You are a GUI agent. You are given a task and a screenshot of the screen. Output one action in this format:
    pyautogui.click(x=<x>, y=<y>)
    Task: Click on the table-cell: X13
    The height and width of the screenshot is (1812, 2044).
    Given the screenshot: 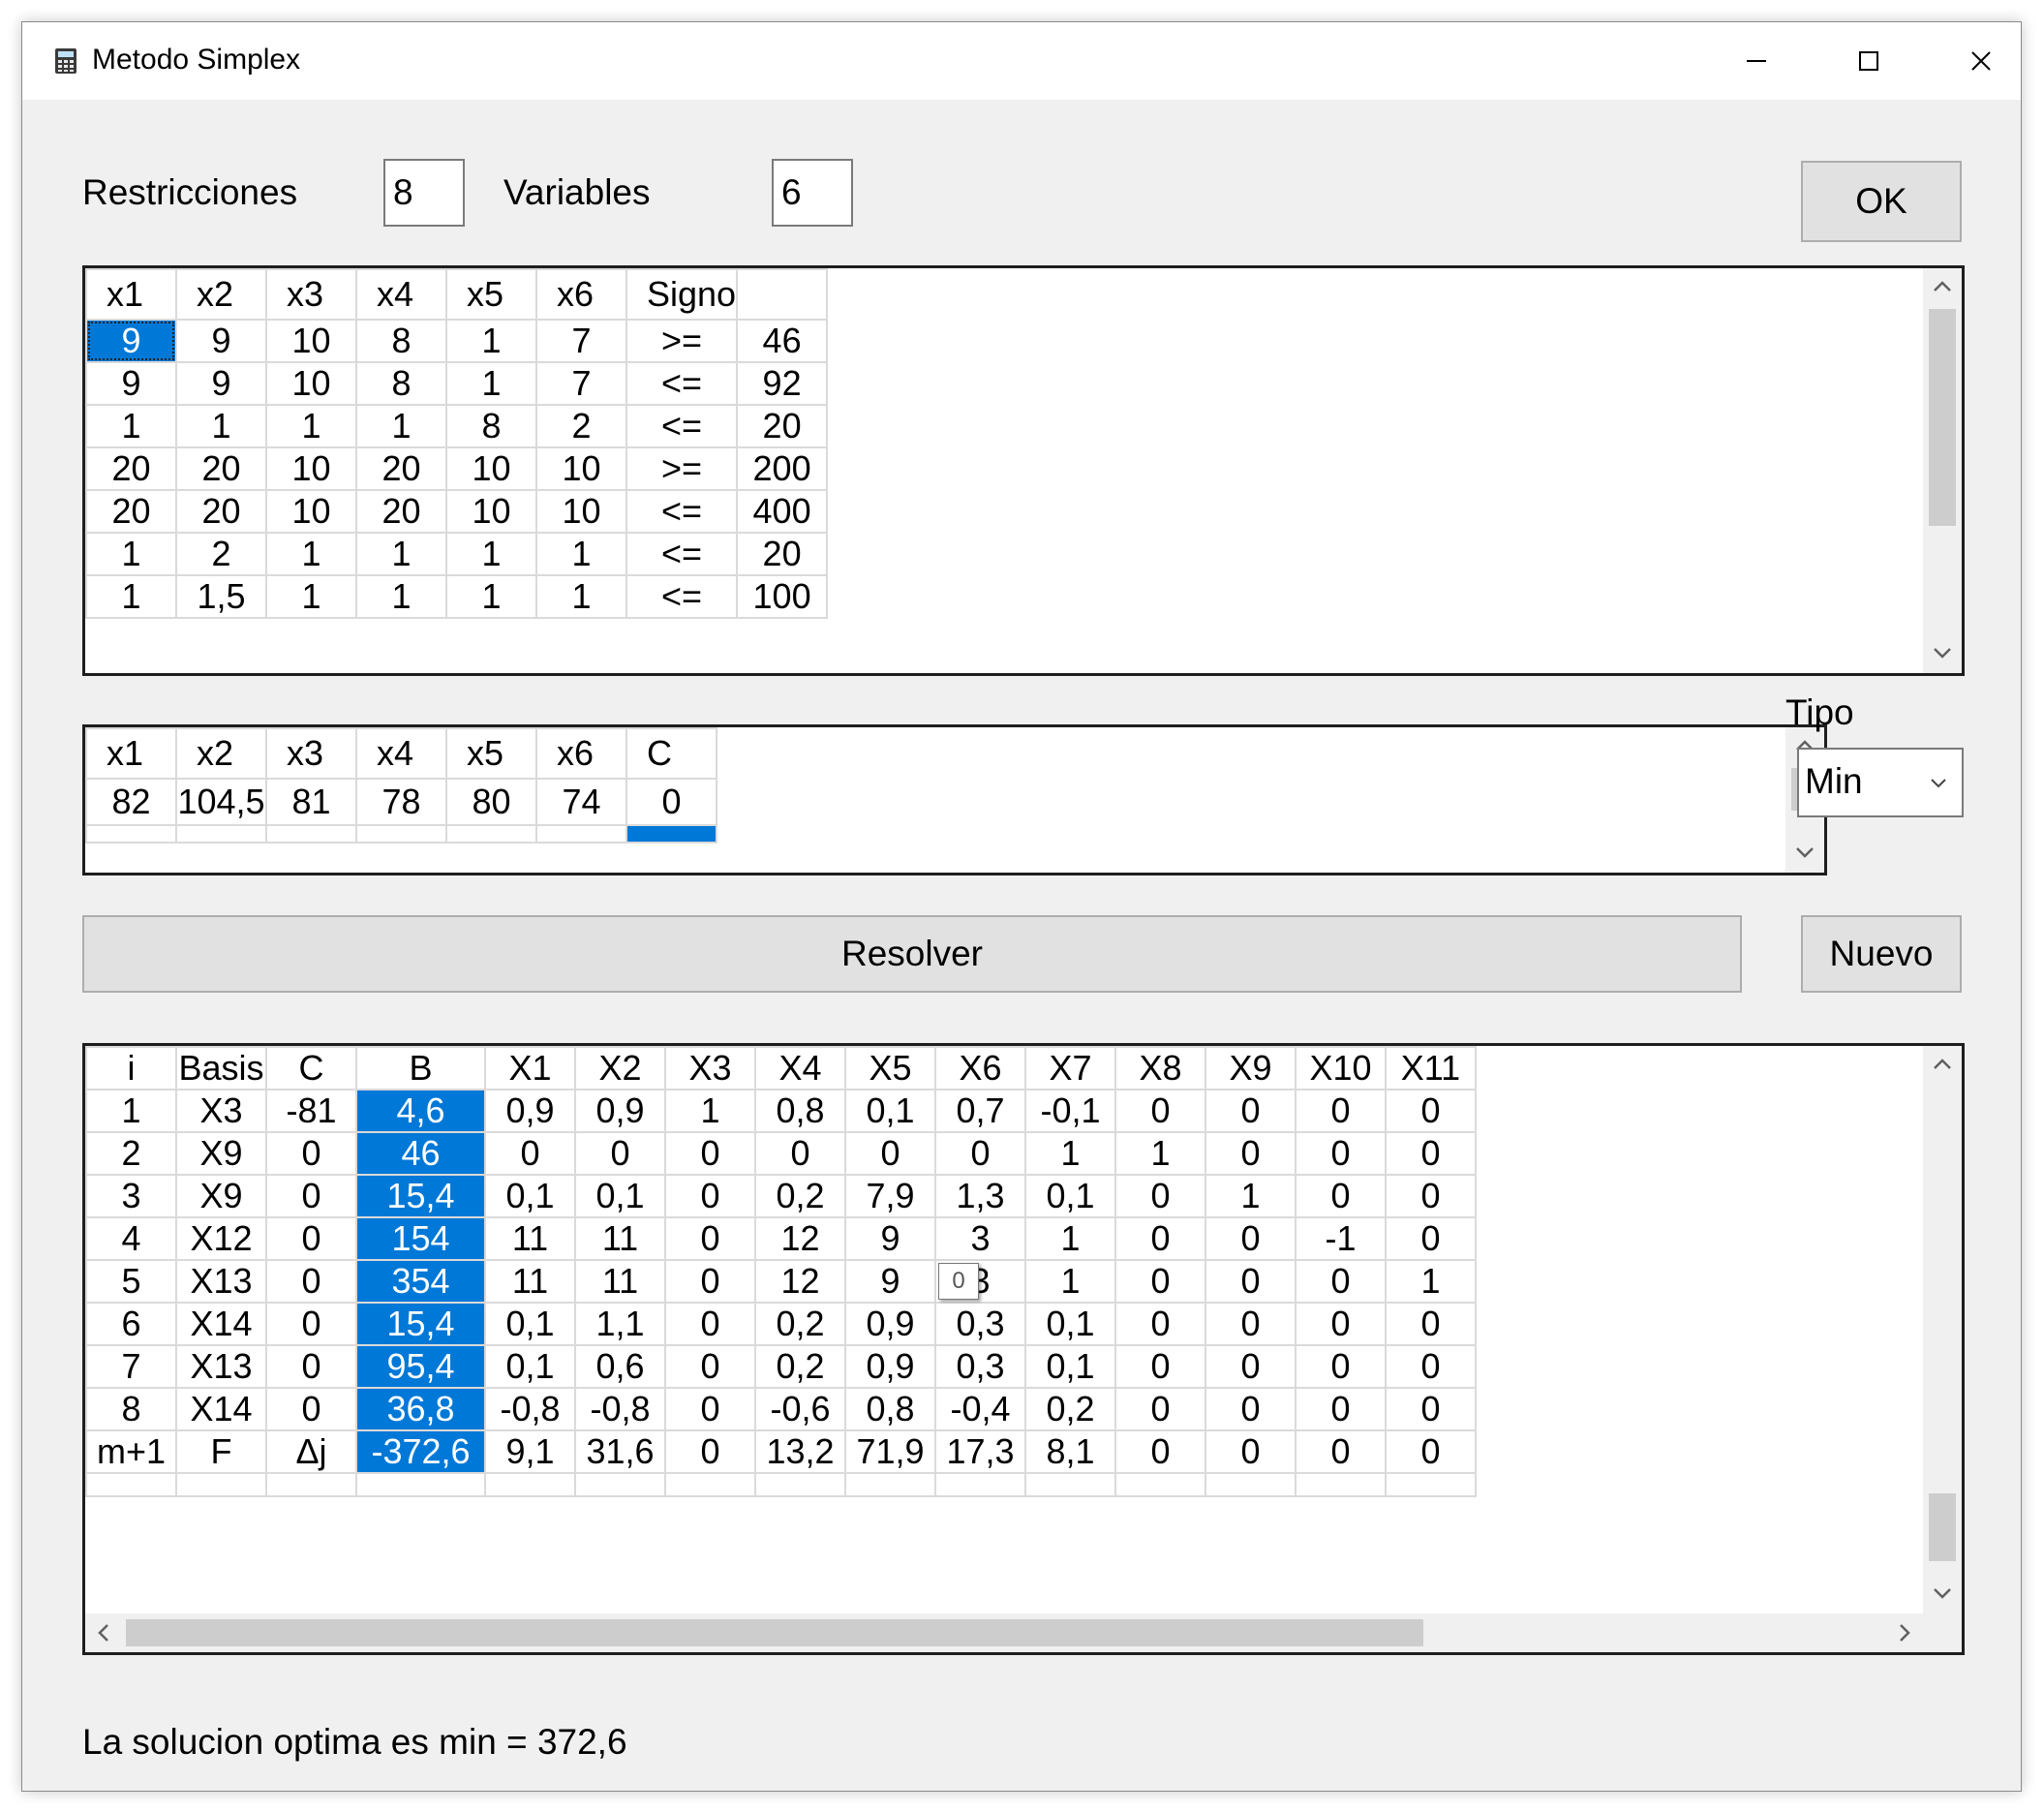 What is the action you would take?
    pyautogui.click(x=221, y=1367)
    